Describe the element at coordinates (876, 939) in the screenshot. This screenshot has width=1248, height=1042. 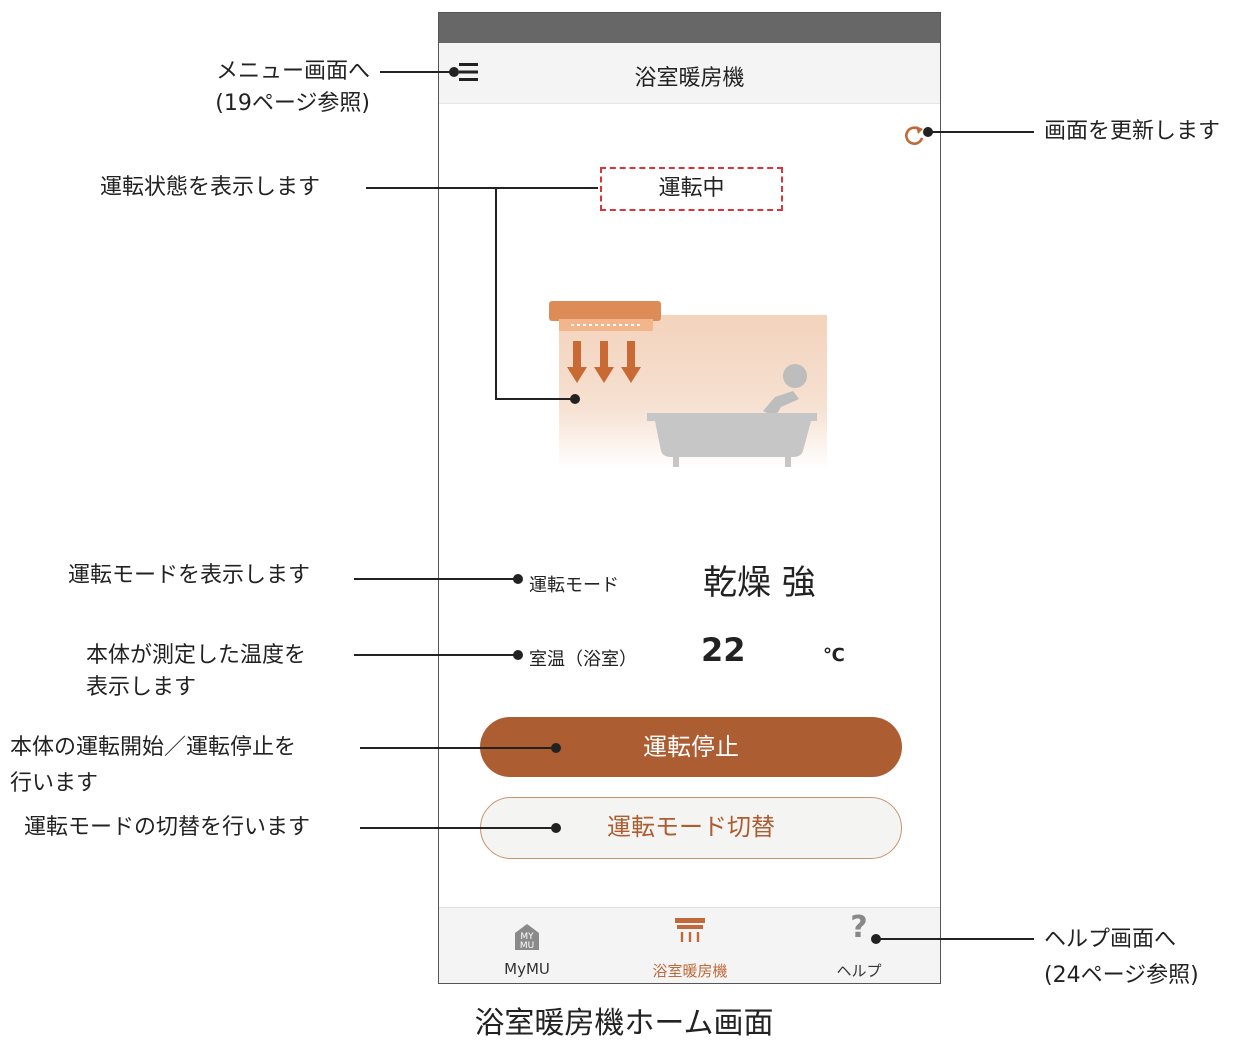
I see `leader-help-dot` at that location.